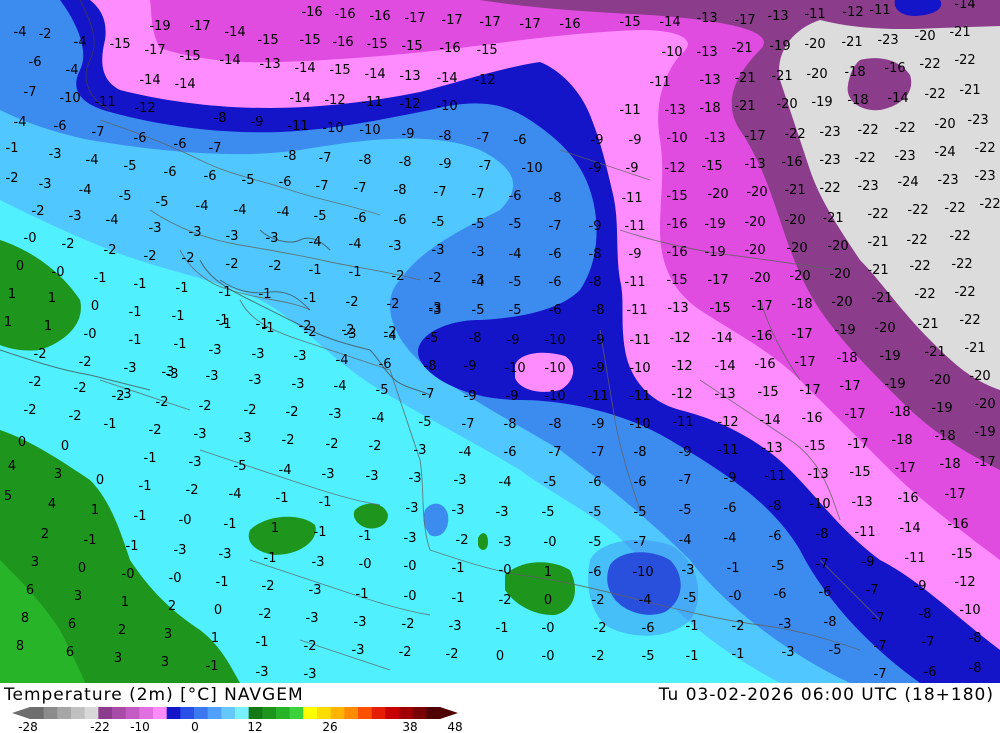  I want to click on temperature-value-label: -8, so click(775, 506).